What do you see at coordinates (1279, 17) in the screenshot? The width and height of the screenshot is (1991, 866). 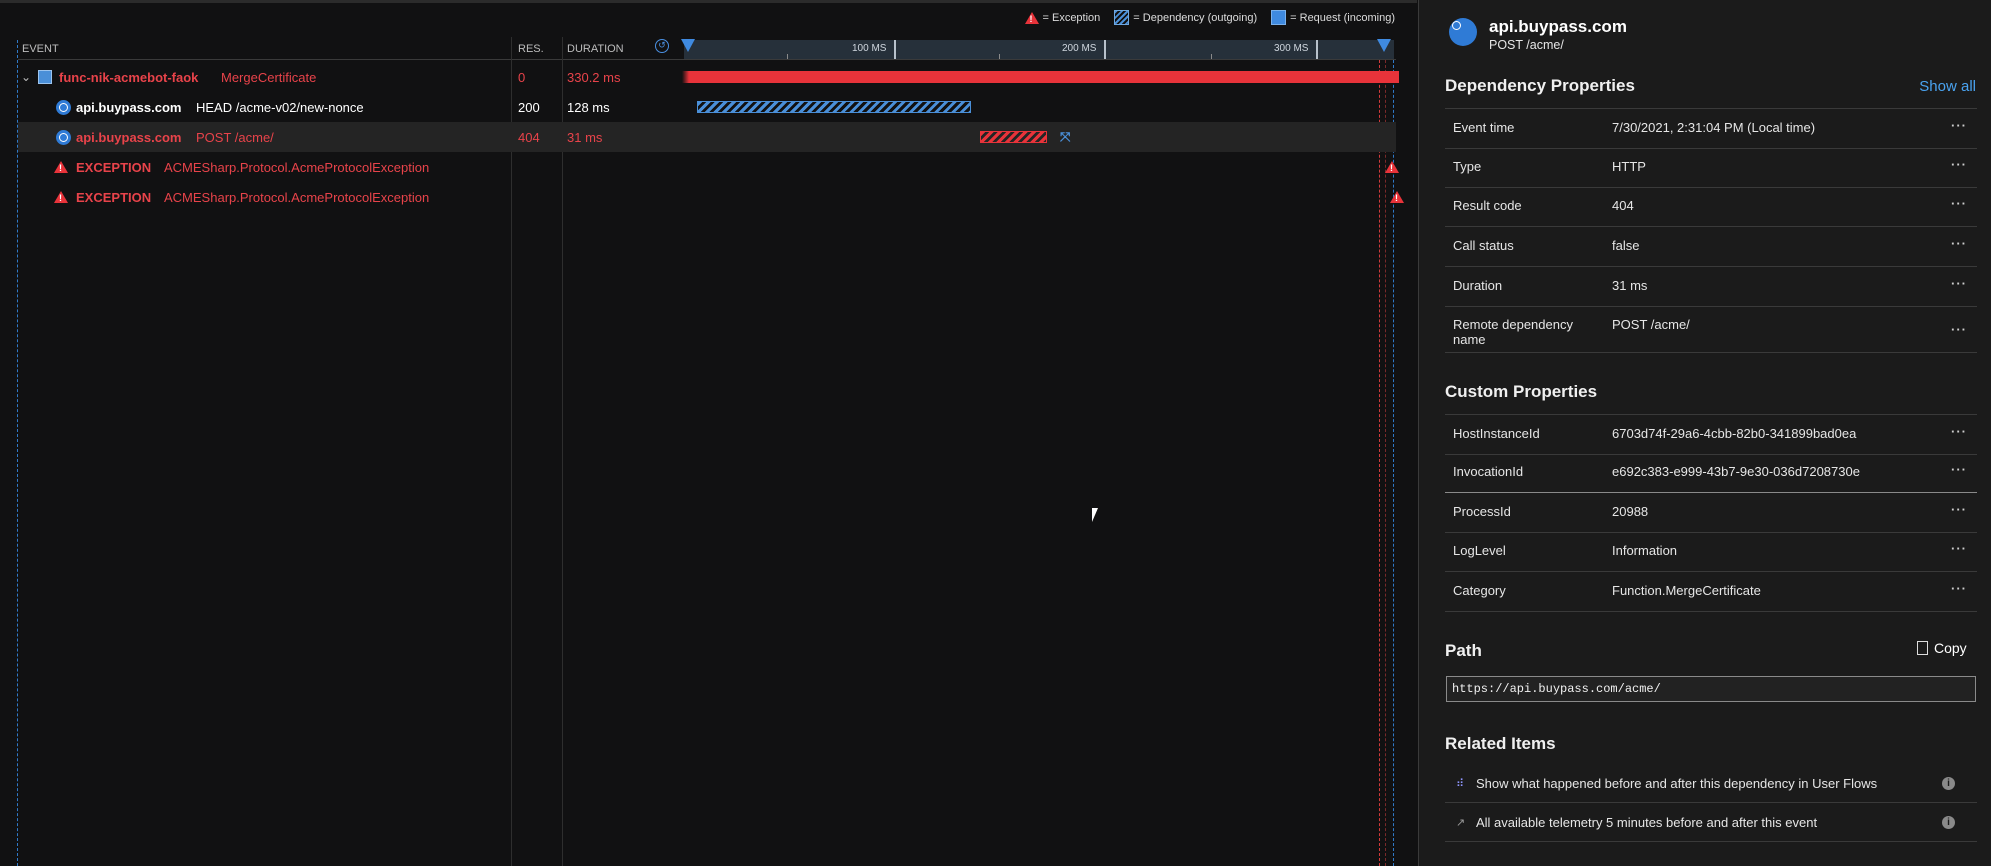 I see `request-swatch-icon` at bounding box center [1279, 17].